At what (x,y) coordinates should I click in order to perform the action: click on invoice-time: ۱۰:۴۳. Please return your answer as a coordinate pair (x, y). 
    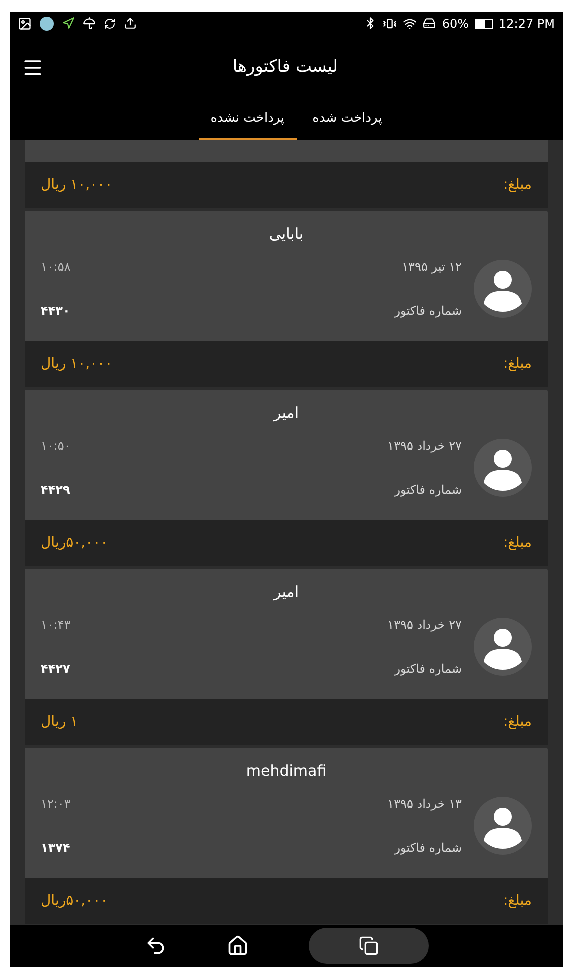
    Looking at the image, I should click on (56, 625).